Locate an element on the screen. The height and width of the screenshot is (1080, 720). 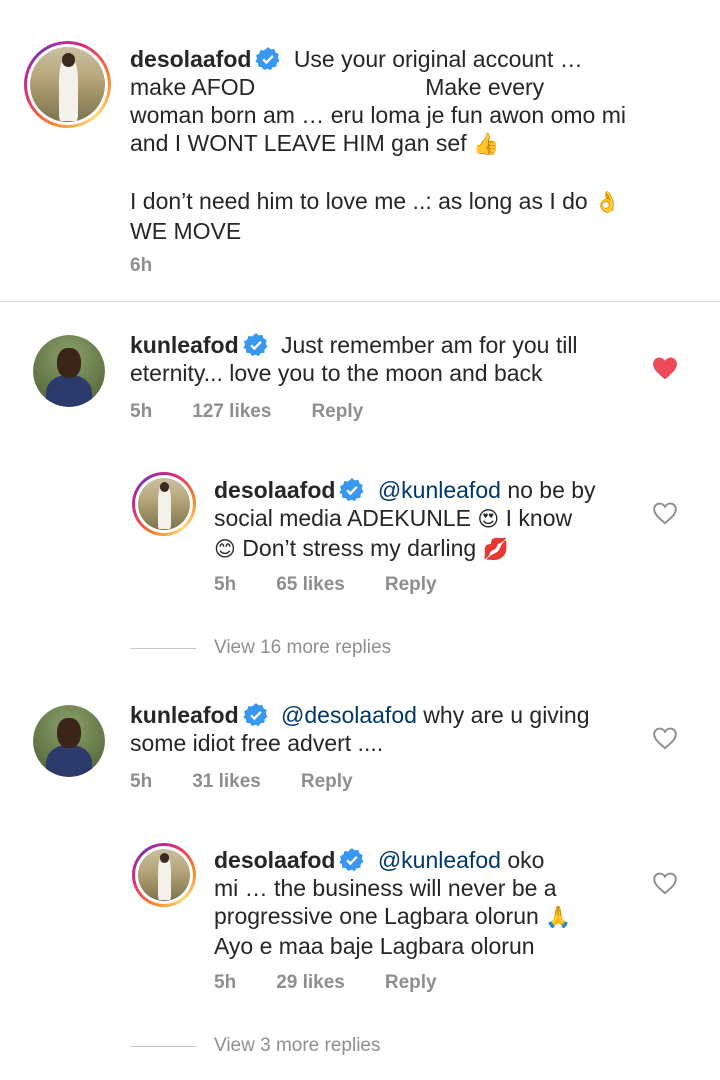
likes-count: 31 likes is located at coordinates (226, 782).